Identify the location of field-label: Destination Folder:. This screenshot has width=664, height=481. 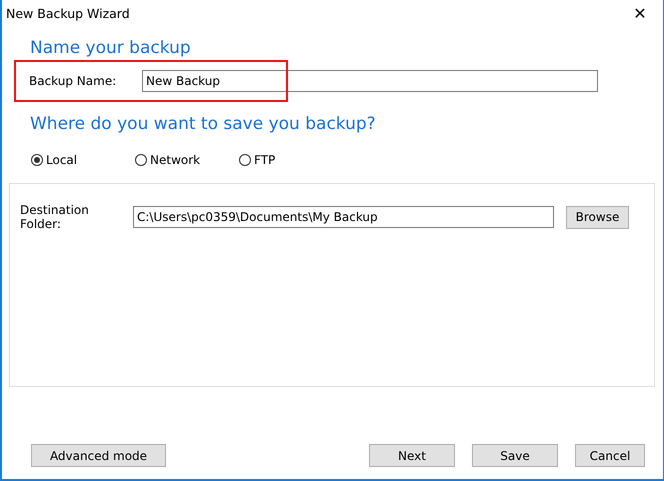
(55, 217).